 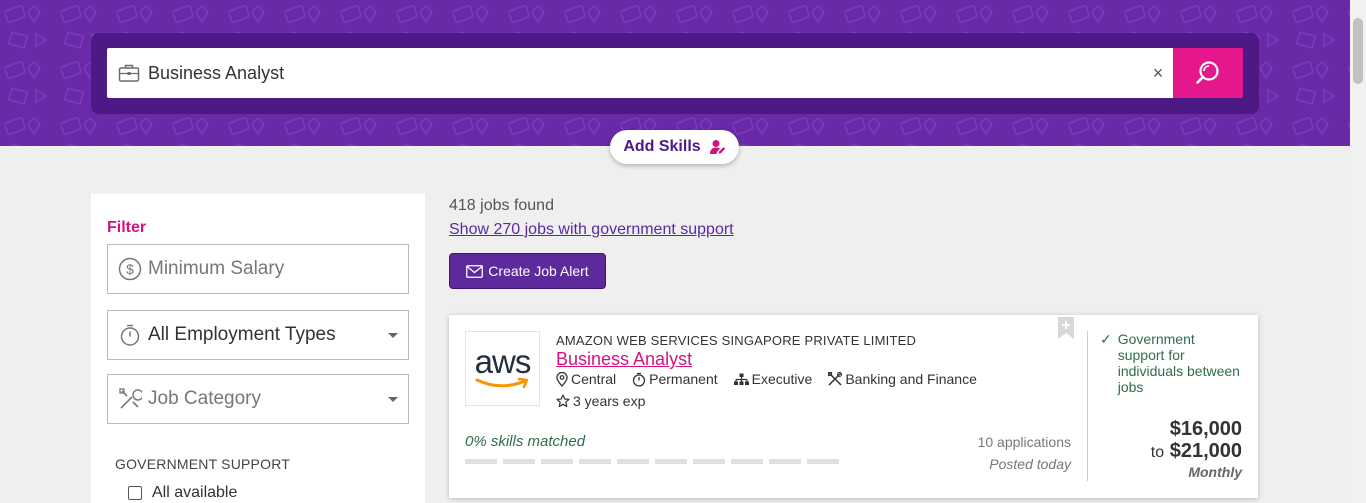 I want to click on company-logo: aws, so click(x=502, y=368).